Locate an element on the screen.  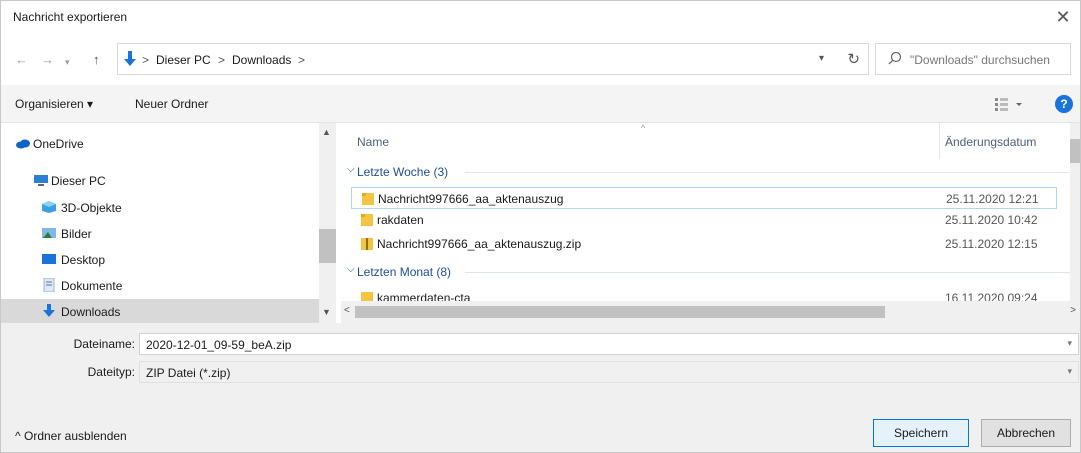
cloud-icon is located at coordinates (23, 144).